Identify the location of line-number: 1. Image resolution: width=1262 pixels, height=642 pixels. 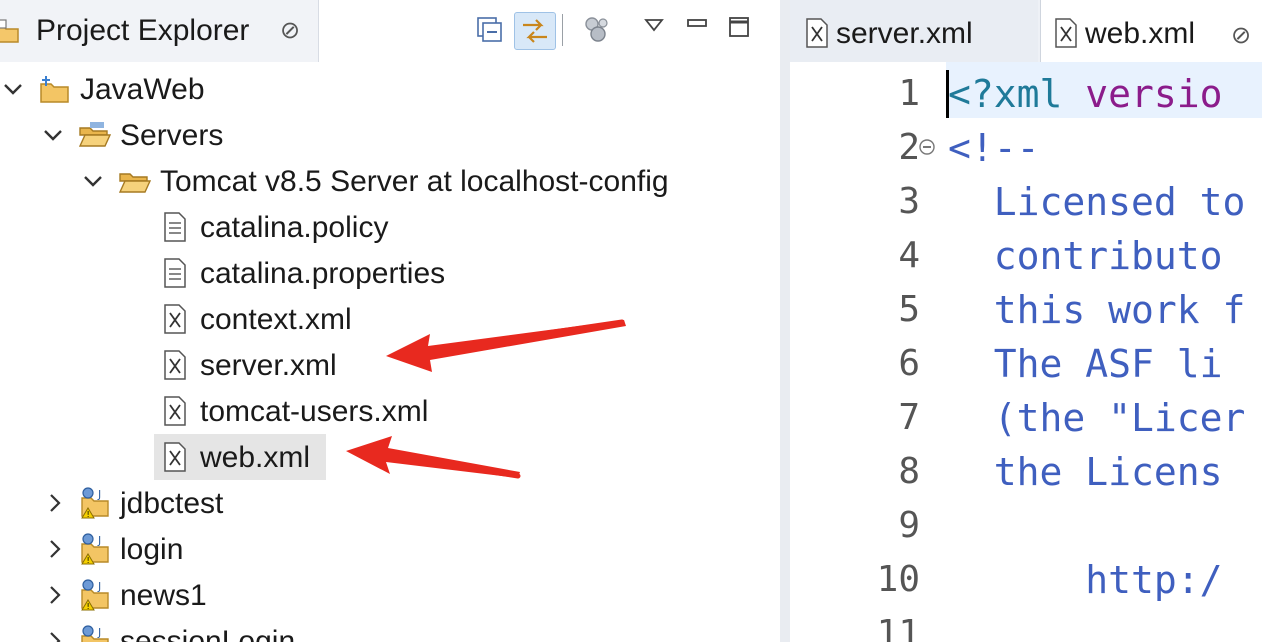
(909, 93).